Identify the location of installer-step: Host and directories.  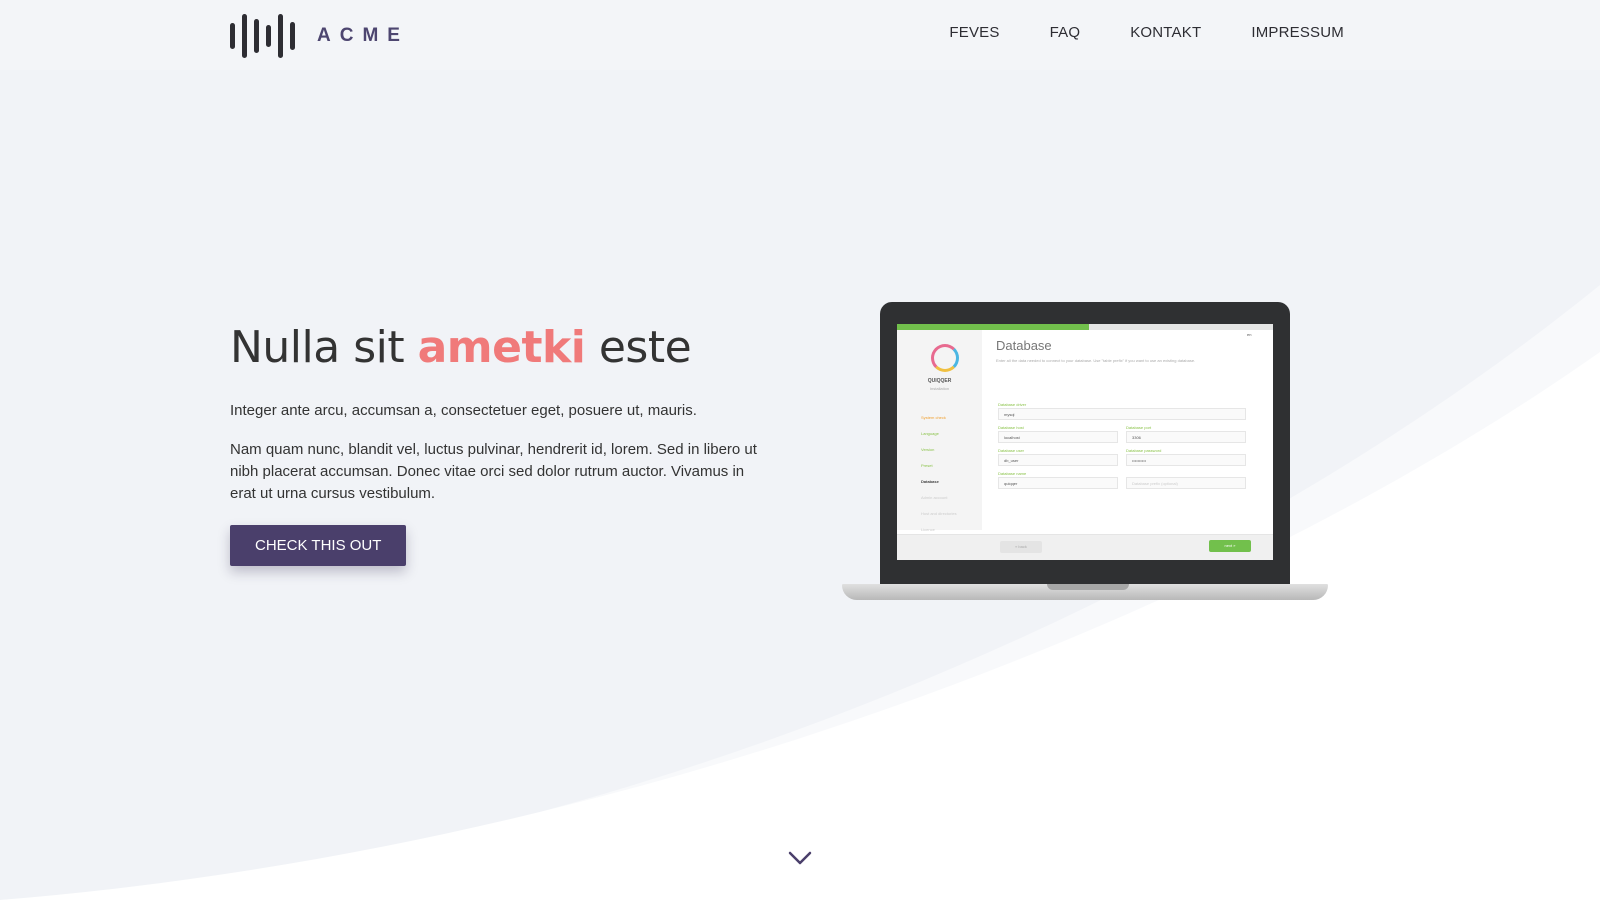
(939, 513).